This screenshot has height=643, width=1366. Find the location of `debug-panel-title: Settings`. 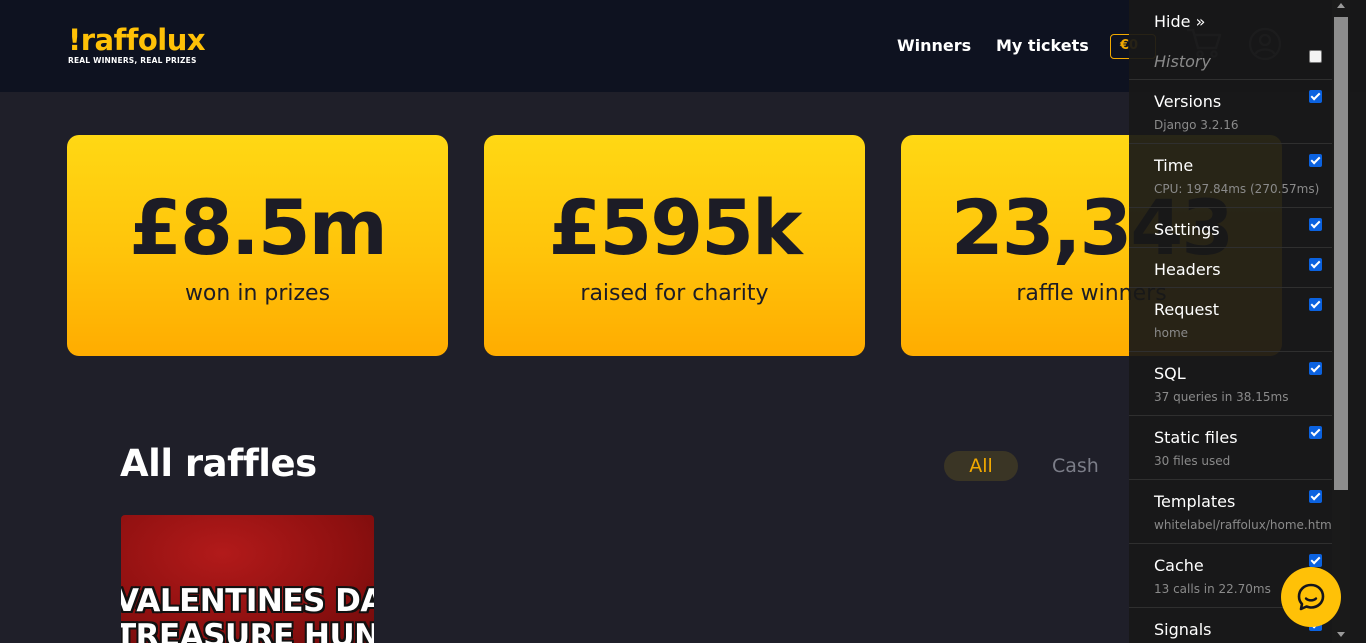

debug-panel-title: Settings is located at coordinates (1187, 229).